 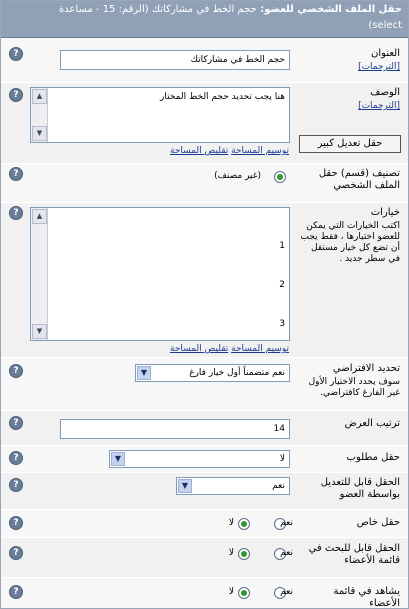 I want to click on description-textarea: ▲ ▼ هنا يجب تحديد حجم الخط المختار, so click(x=160, y=115).